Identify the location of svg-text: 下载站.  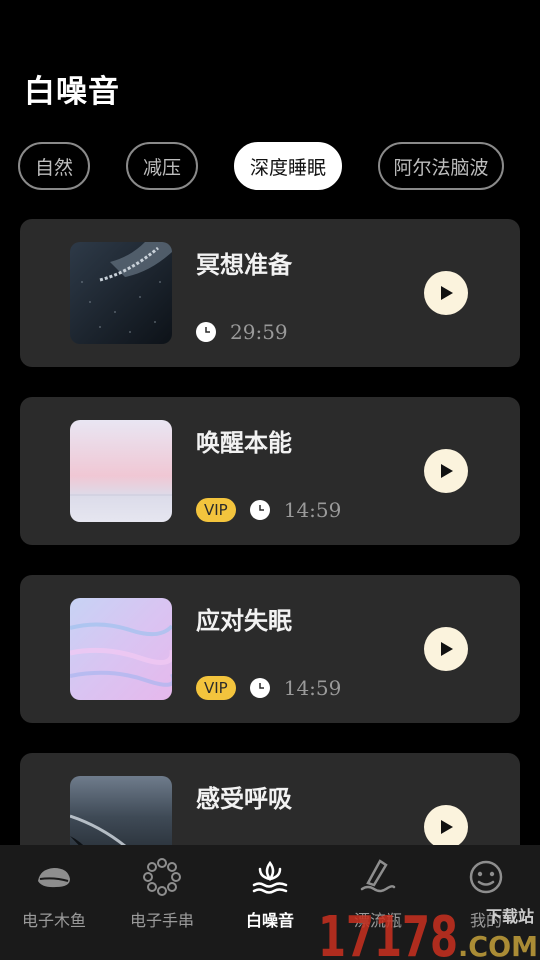
(510, 916).